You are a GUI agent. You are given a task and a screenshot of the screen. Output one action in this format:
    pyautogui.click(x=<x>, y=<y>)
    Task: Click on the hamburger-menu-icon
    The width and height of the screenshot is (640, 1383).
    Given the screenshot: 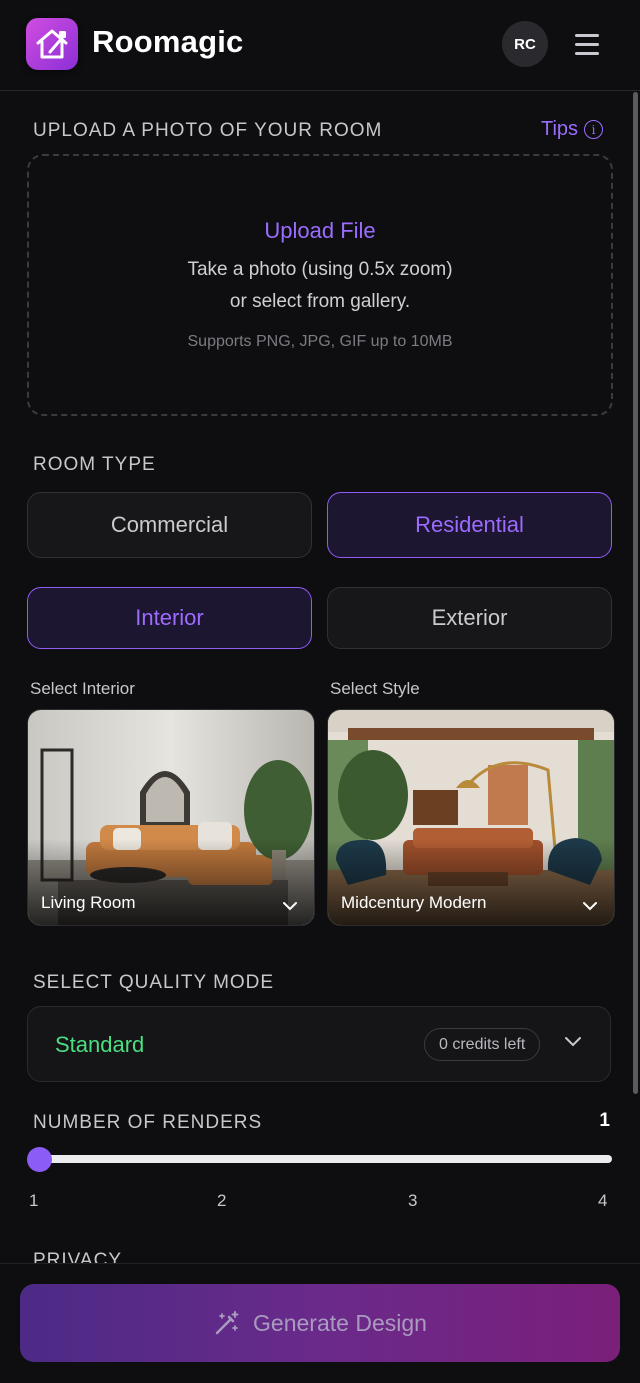 What is the action you would take?
    pyautogui.click(x=587, y=44)
    